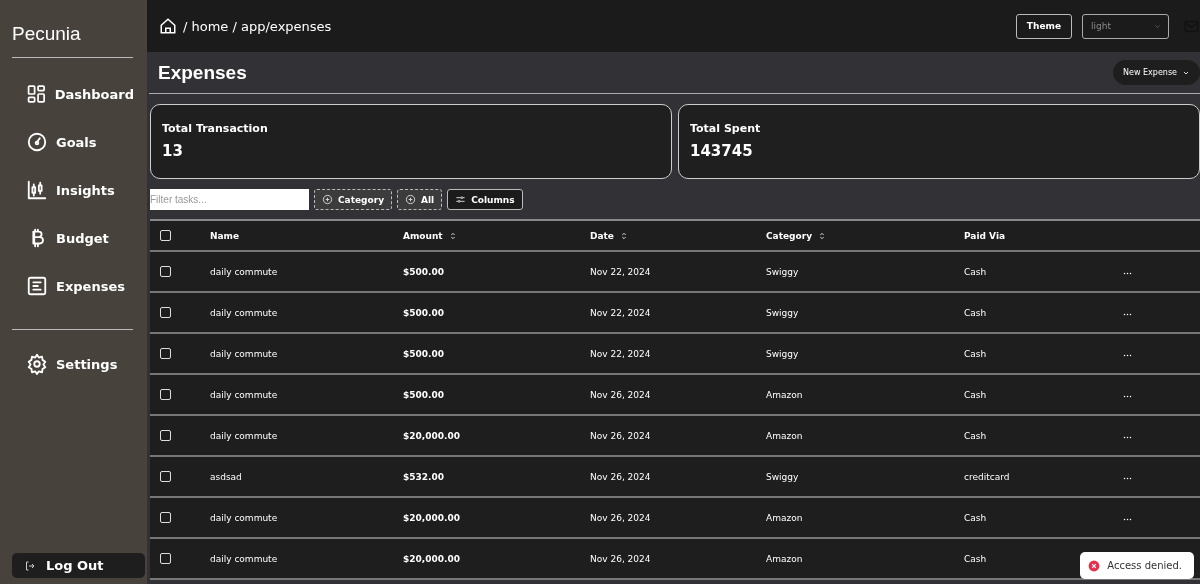 The width and height of the screenshot is (1200, 584). What do you see at coordinates (36, 94) in the screenshot?
I see `grid-icon` at bounding box center [36, 94].